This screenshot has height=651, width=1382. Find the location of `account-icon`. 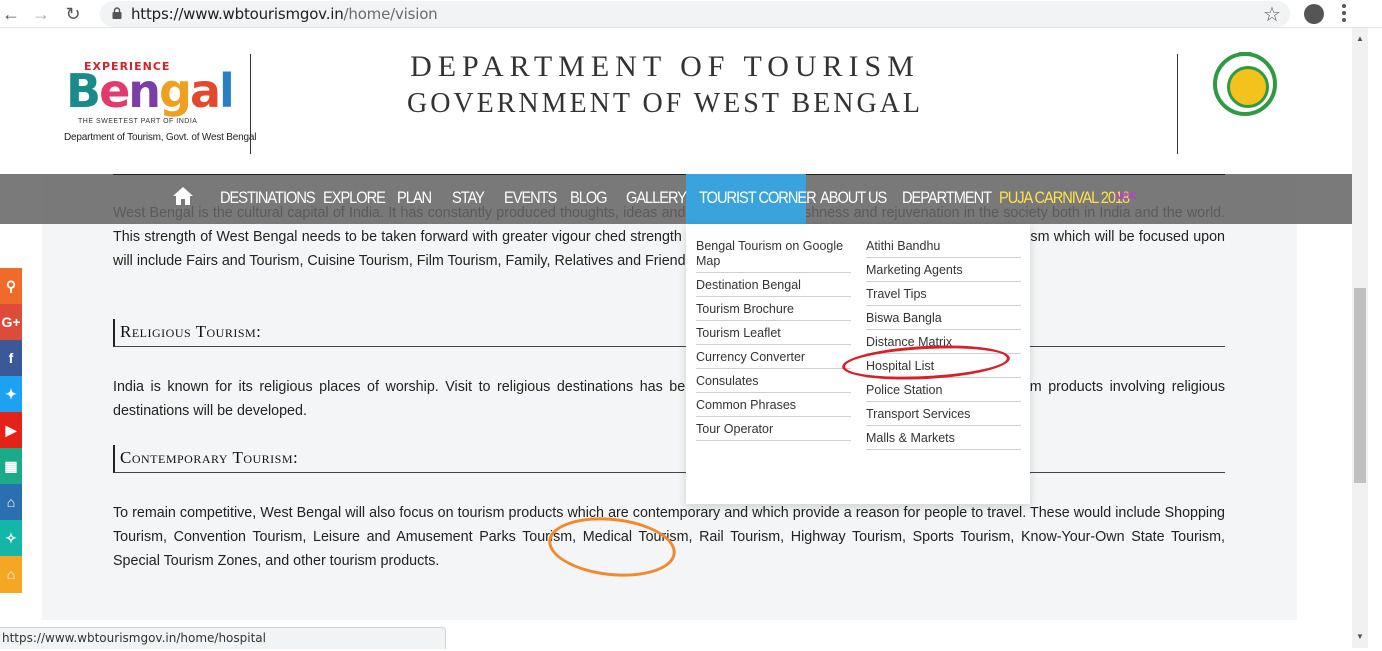

account-icon is located at coordinates (1314, 14).